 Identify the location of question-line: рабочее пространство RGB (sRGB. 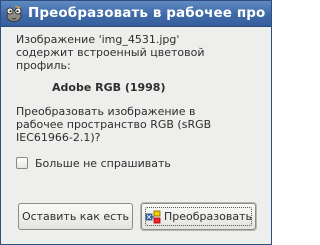
(114, 124).